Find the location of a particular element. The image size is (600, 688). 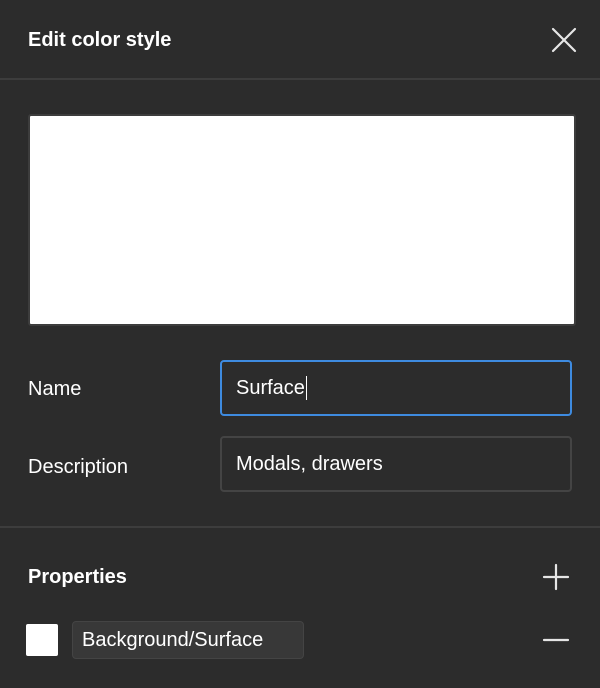

properties-title: Properties is located at coordinates (77, 577).